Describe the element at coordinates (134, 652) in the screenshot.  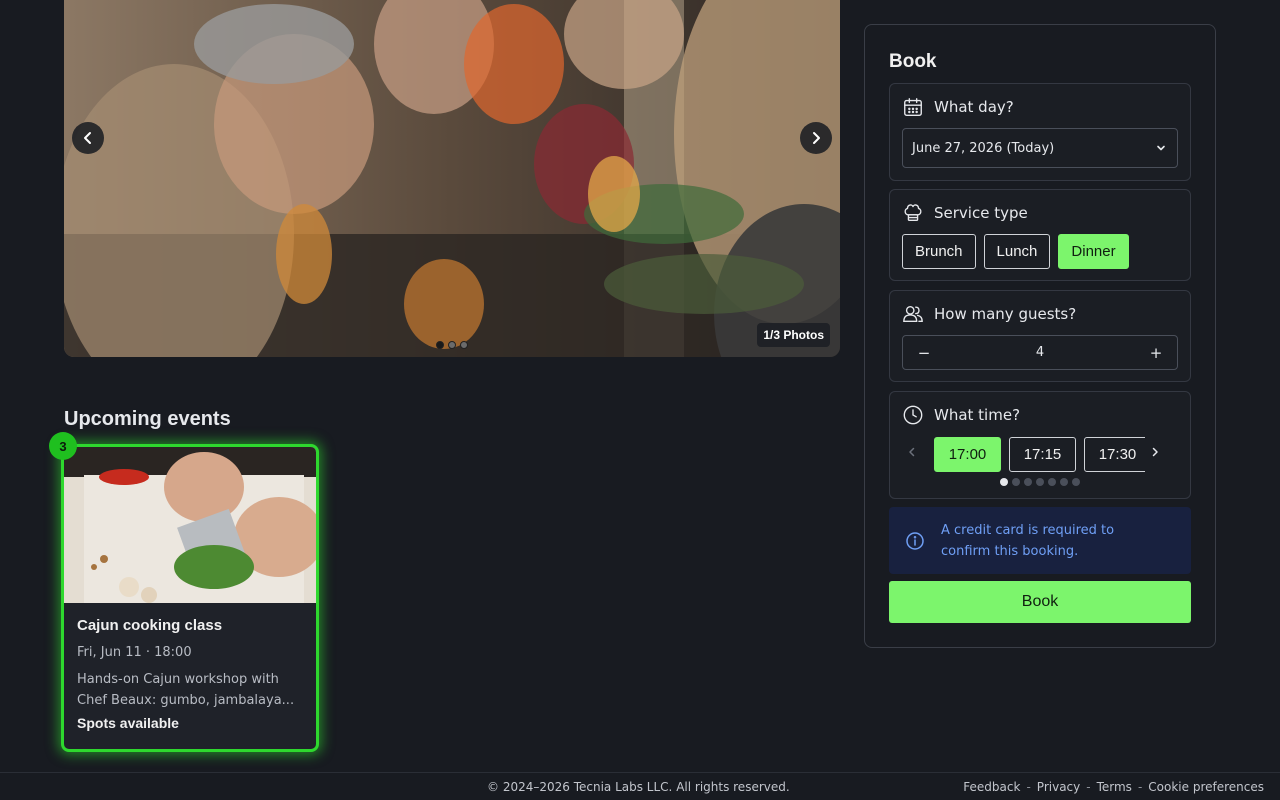
I see `event-date: Fri, Jun 11 · 18:00` at that location.